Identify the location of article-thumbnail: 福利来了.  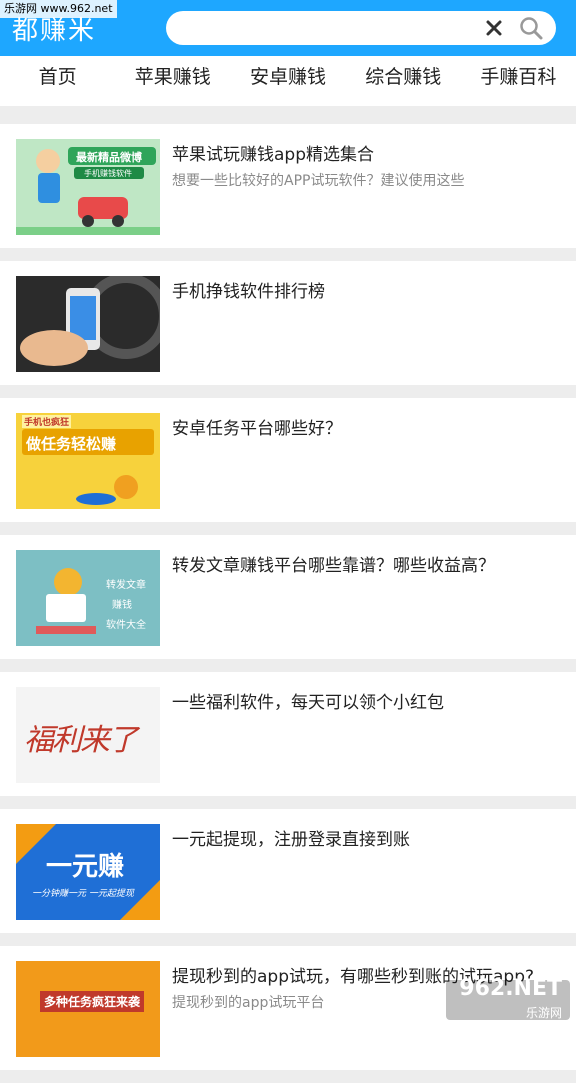
(88, 735).